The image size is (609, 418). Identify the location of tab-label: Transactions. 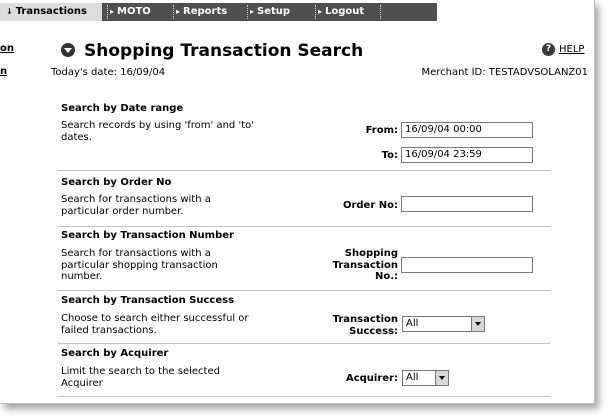
(51, 11).